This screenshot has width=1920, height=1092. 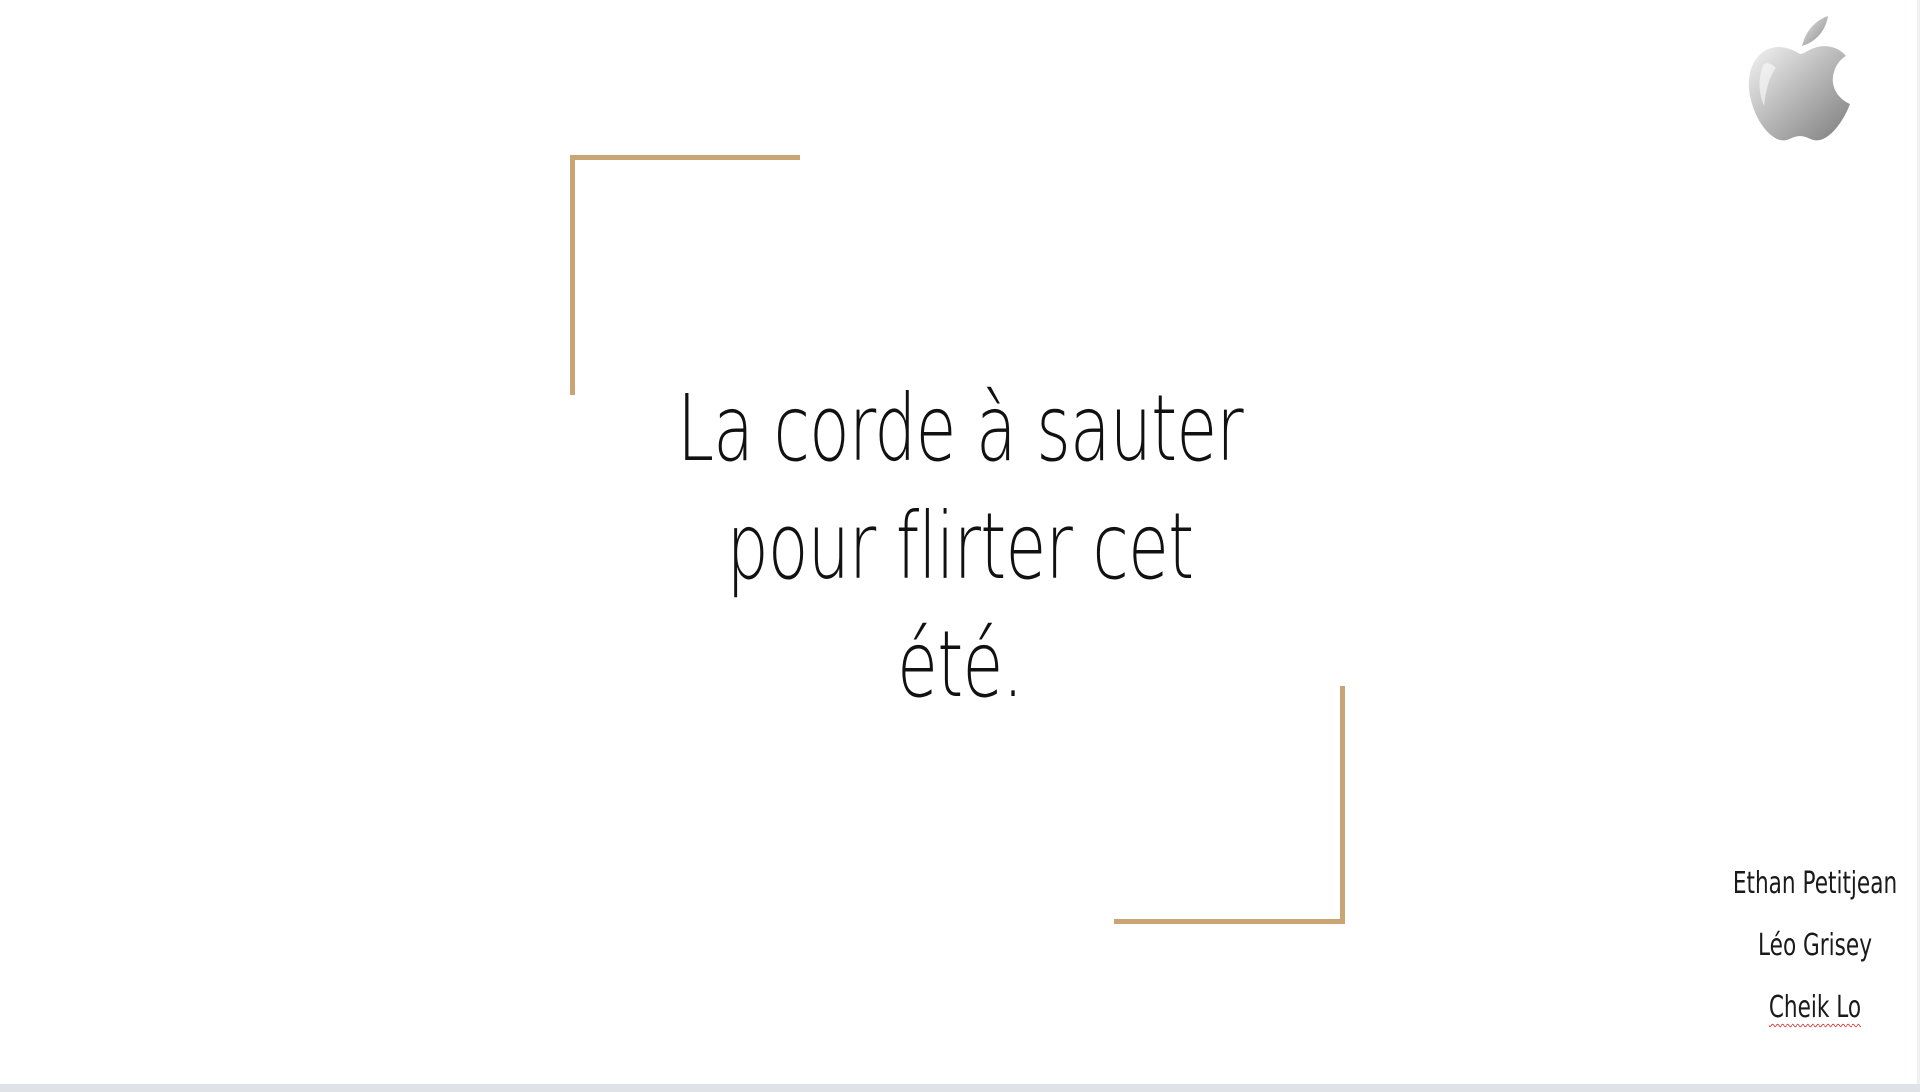 What do you see at coordinates (1342, 805) in the screenshot?
I see `corner-bracket-bottom-right-vertical` at bounding box center [1342, 805].